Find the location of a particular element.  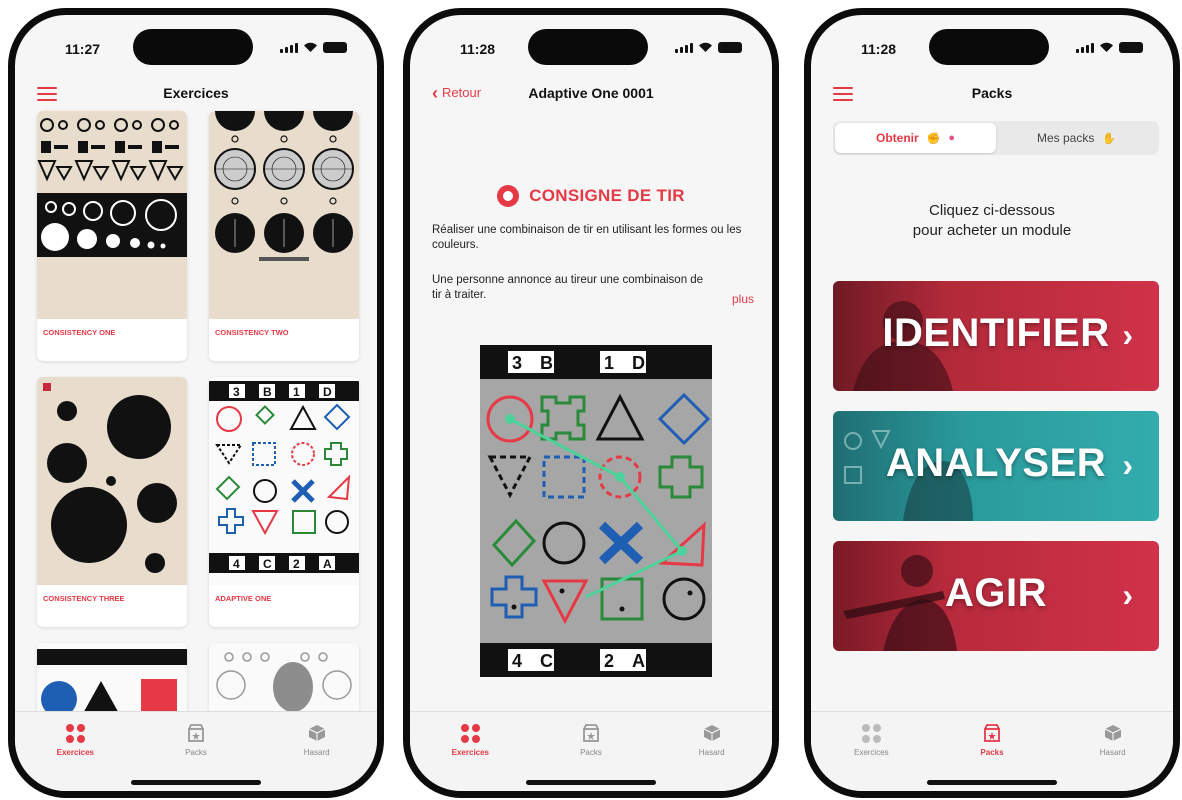

target-code: D is located at coordinates (638, 363).